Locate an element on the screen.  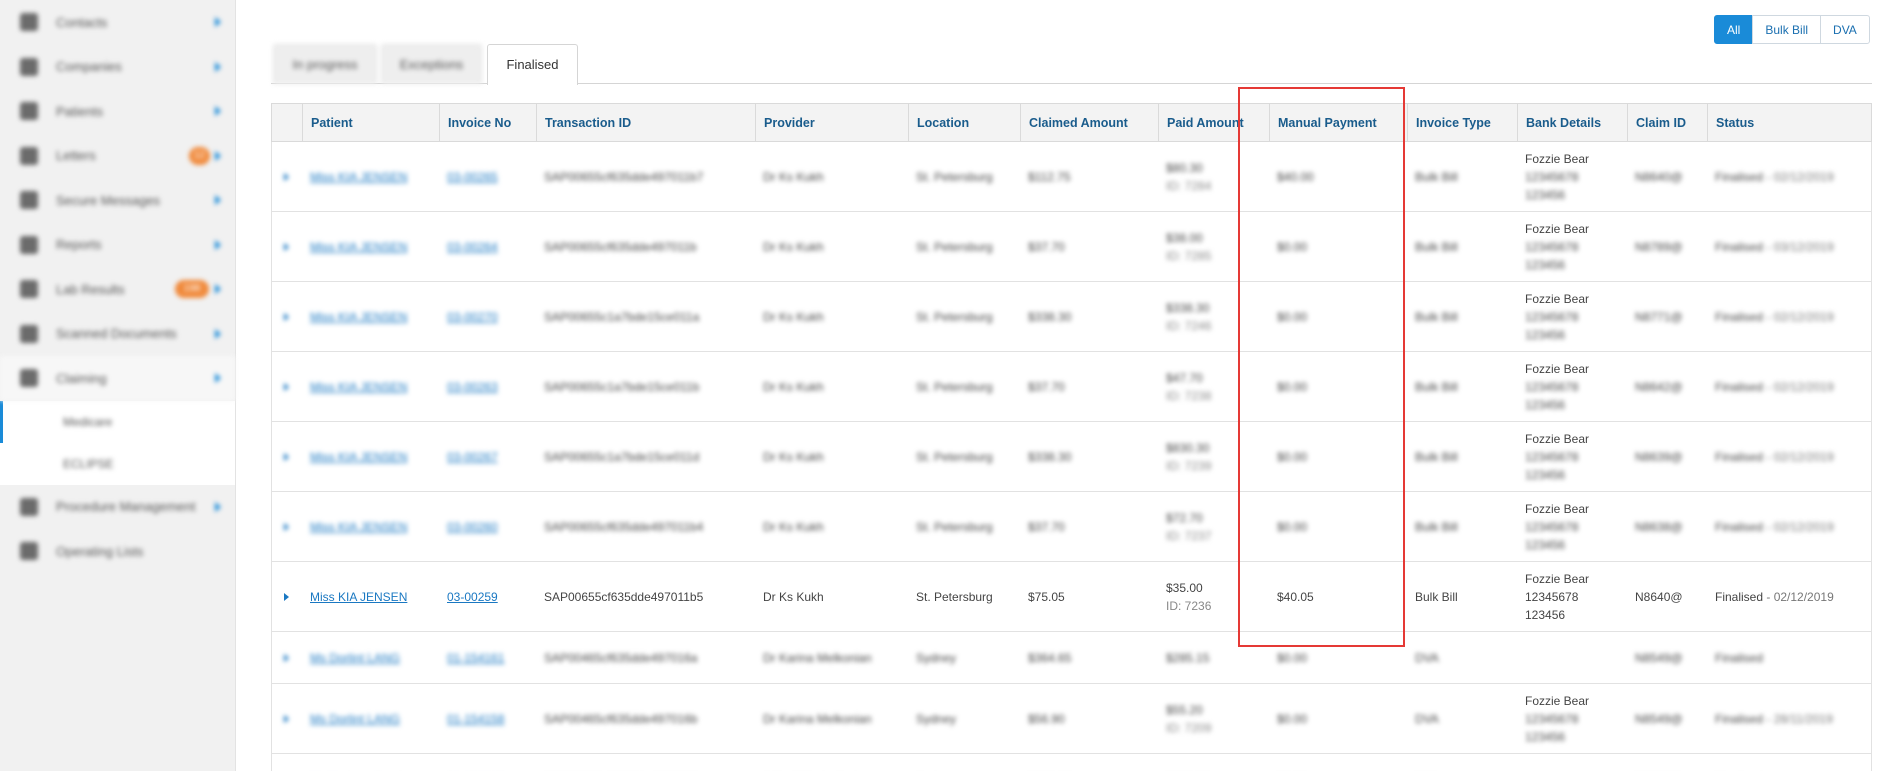
sidebar-item-scanned-documents: Scanned Documents is located at coordinates (117, 334).